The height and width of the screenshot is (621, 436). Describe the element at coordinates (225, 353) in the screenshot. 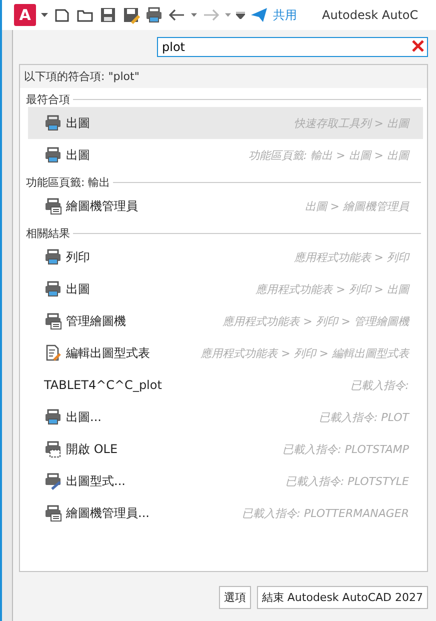

I see `result-item: 編輯出圖型式表 應用程式功能表 > 列印 > 編輯出圖型式表` at that location.